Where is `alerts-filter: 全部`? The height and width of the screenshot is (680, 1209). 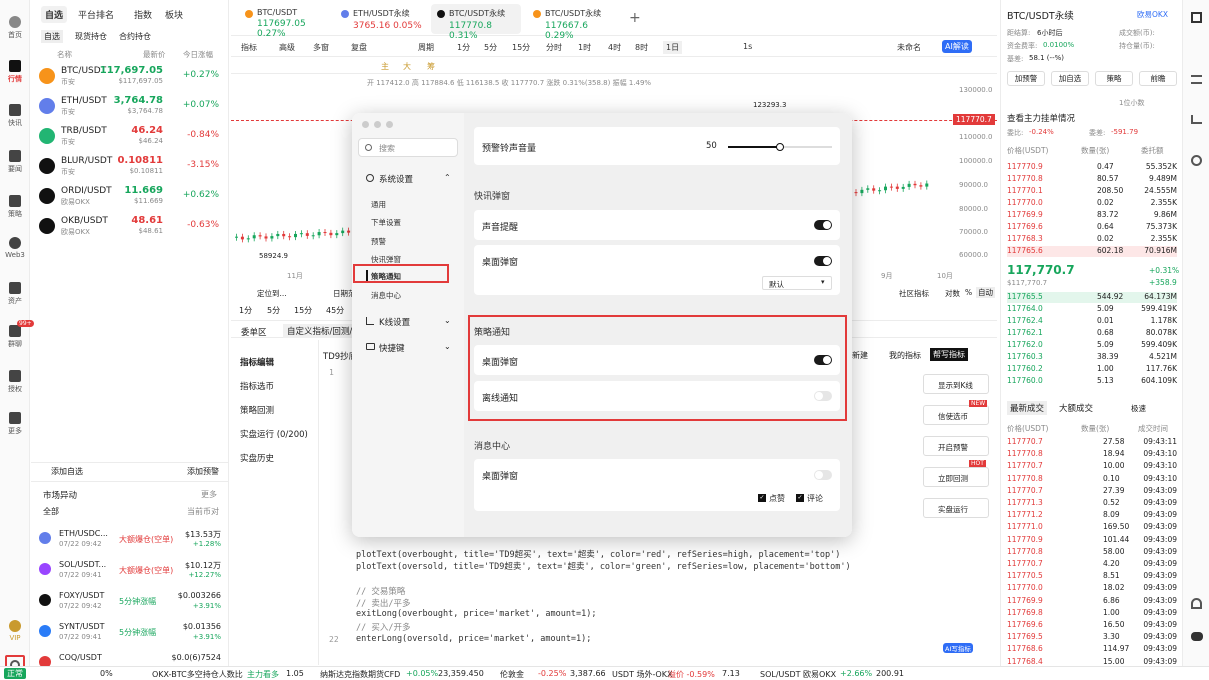
alerts-filter: 全部 is located at coordinates (51, 511).